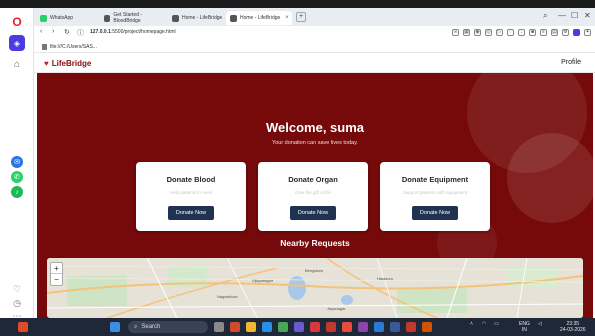  What do you see at coordinates (521, 32) in the screenshot?
I see `download-icon: ↓` at bounding box center [521, 32].